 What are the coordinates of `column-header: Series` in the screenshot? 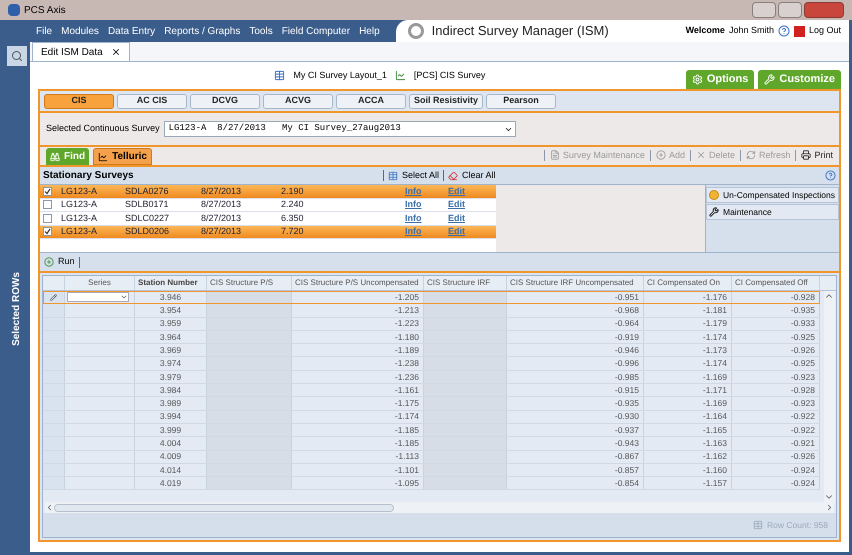 It's located at (100, 283).